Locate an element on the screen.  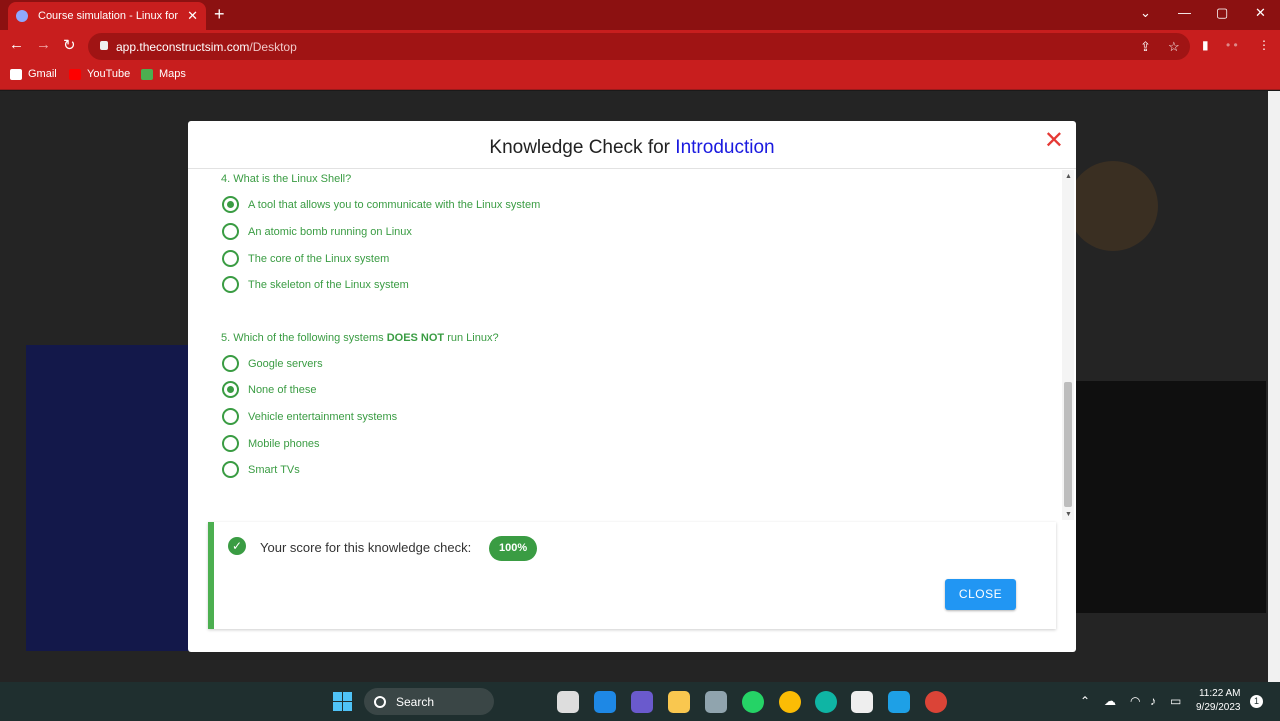
lock-icon is located at coordinates (104, 45).